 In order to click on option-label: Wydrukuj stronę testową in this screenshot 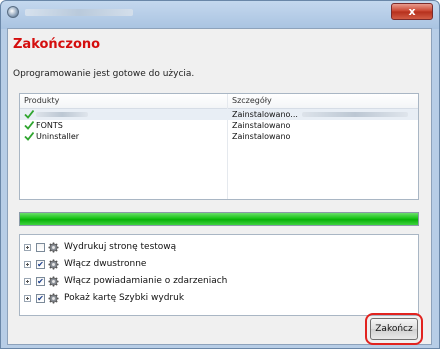, I will do `click(120, 247)`.